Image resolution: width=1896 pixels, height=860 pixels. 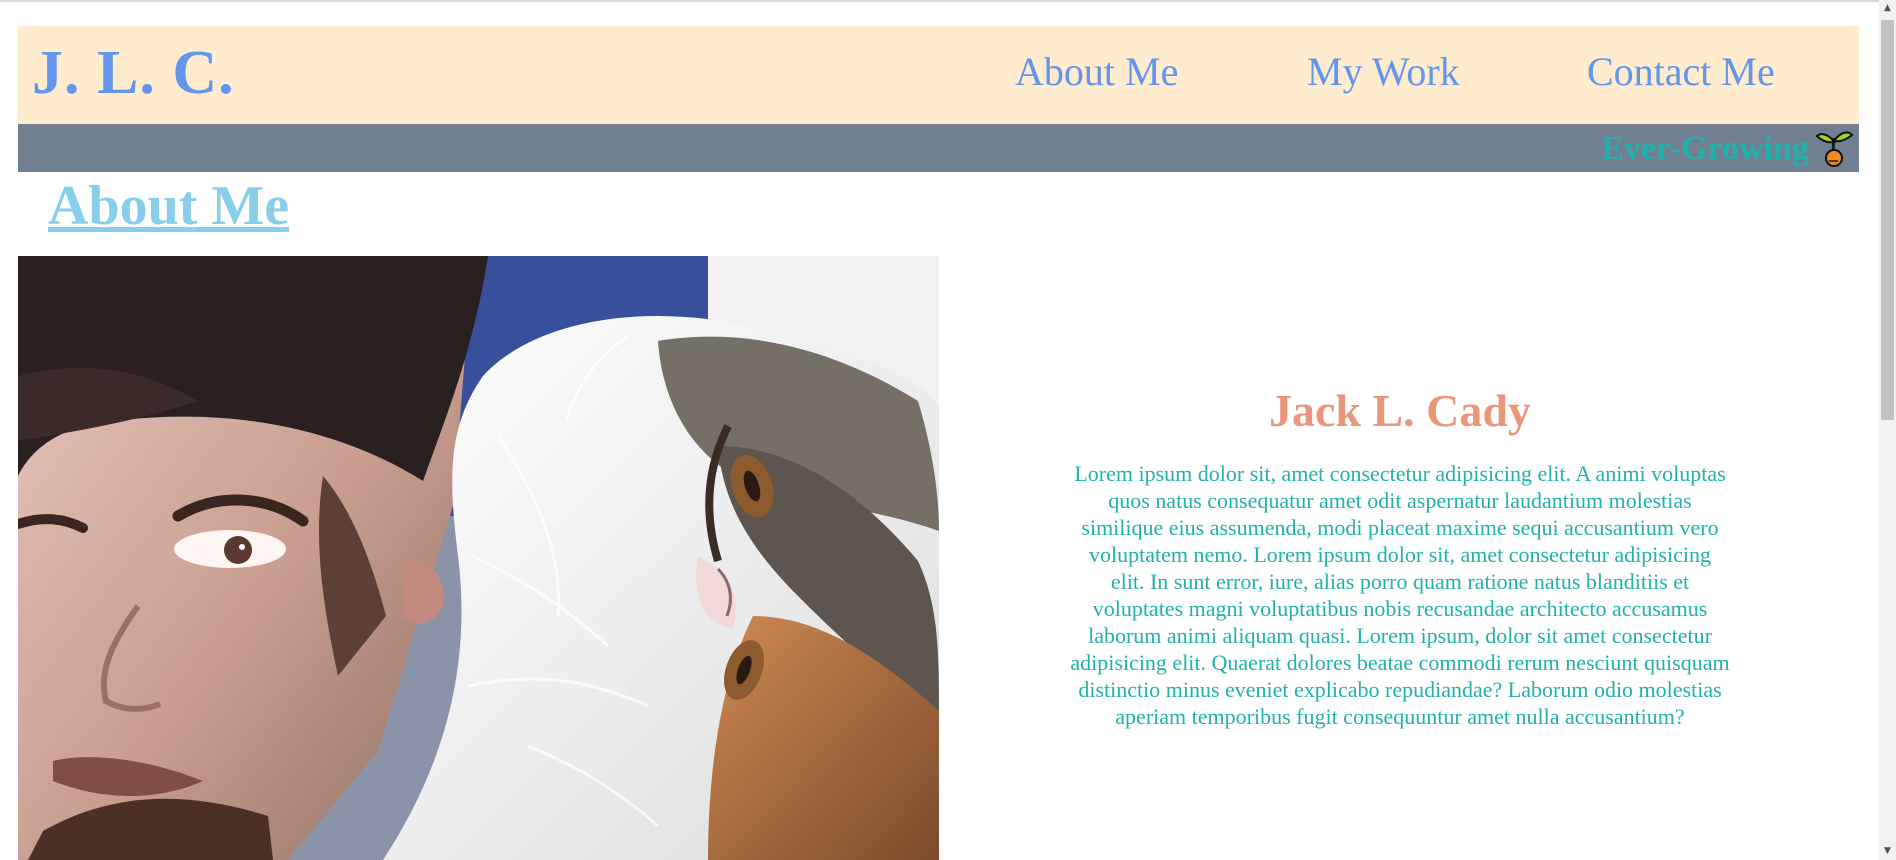 I want to click on tagline-text: Ever-Growing, so click(x=1705, y=148).